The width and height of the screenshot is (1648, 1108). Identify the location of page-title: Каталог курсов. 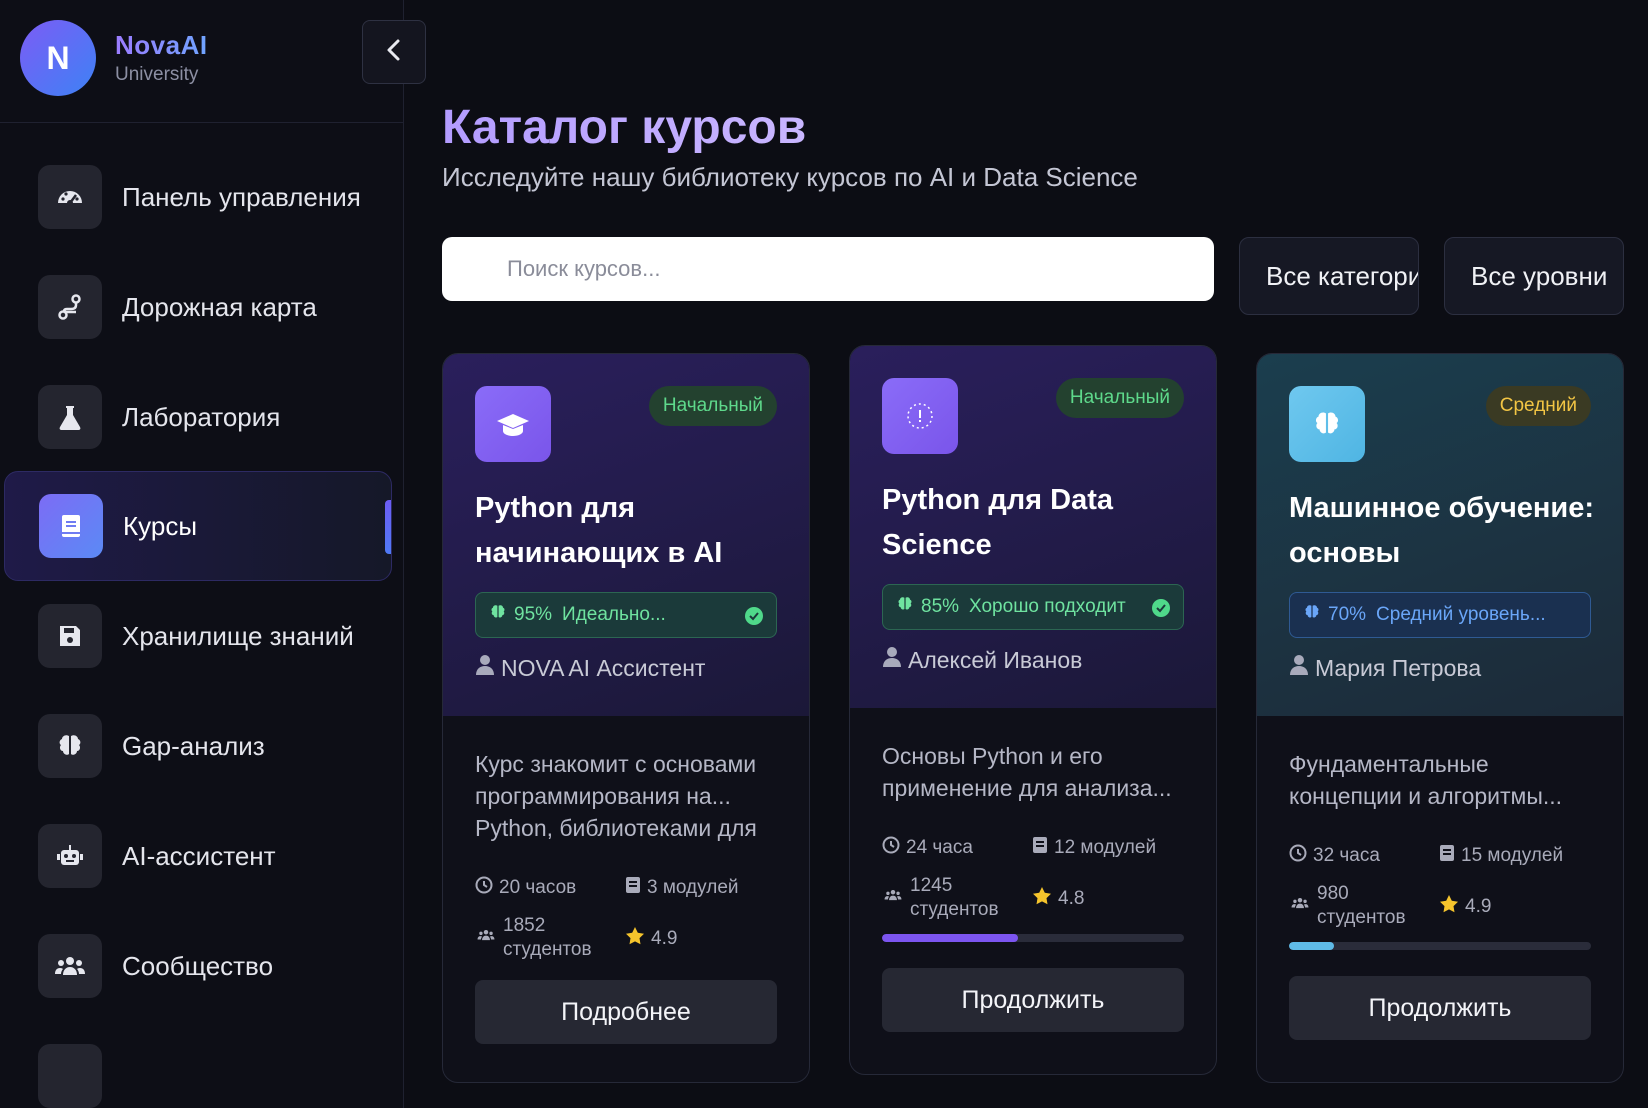
(624, 127).